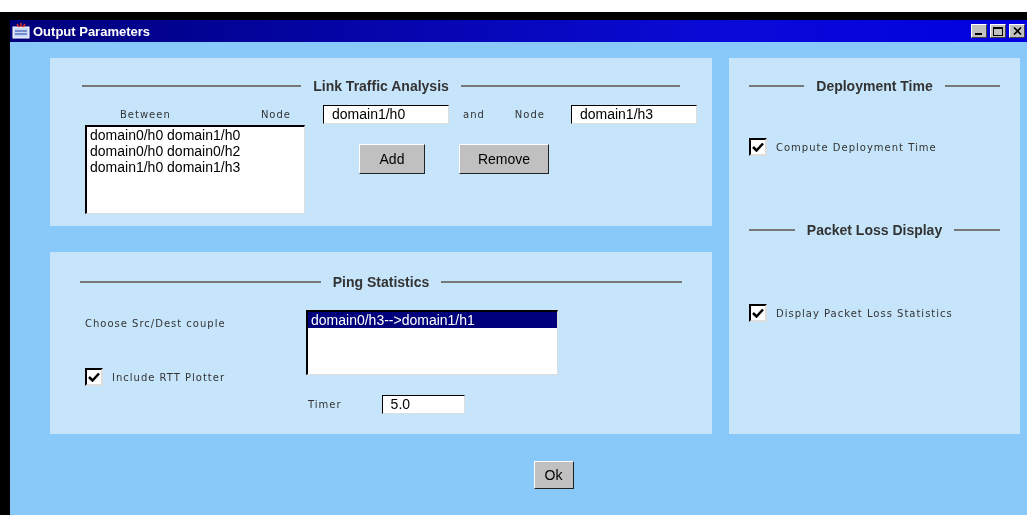 The image size is (1027, 515). I want to click on node-field: domain1/h3, so click(633, 114).